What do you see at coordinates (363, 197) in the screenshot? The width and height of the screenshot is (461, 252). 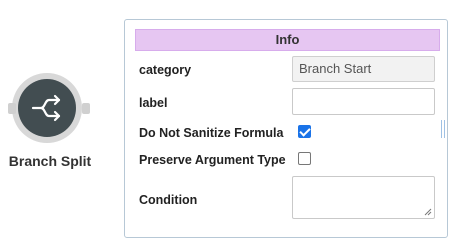 I see `condition-textarea` at bounding box center [363, 197].